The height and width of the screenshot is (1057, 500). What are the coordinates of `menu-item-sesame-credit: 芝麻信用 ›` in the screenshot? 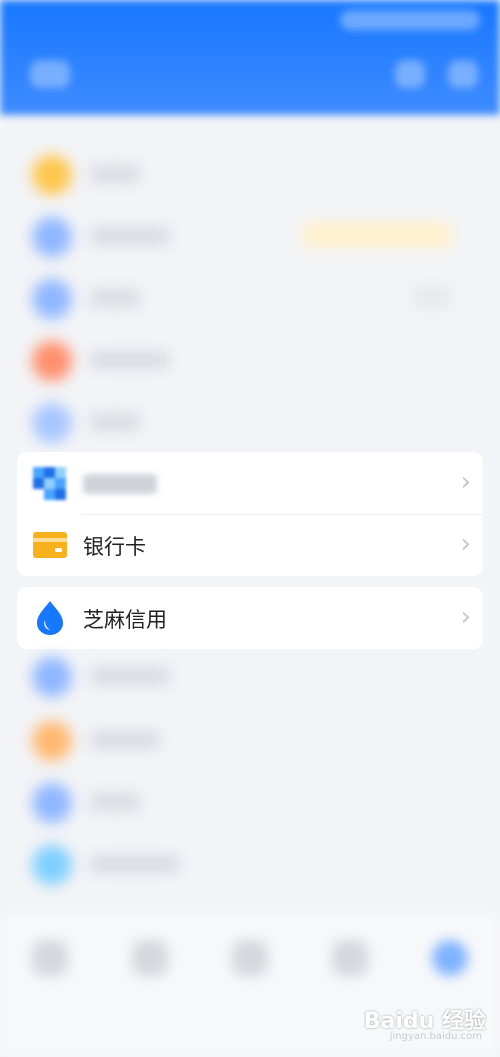 It's located at (250, 618).